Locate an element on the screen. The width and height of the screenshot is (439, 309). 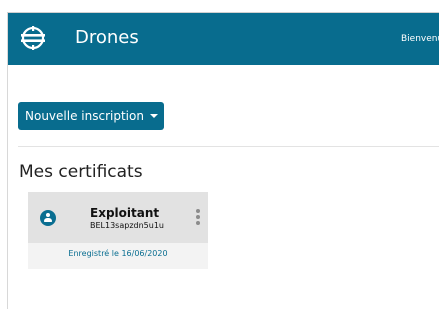
user-icon is located at coordinates (48, 218).